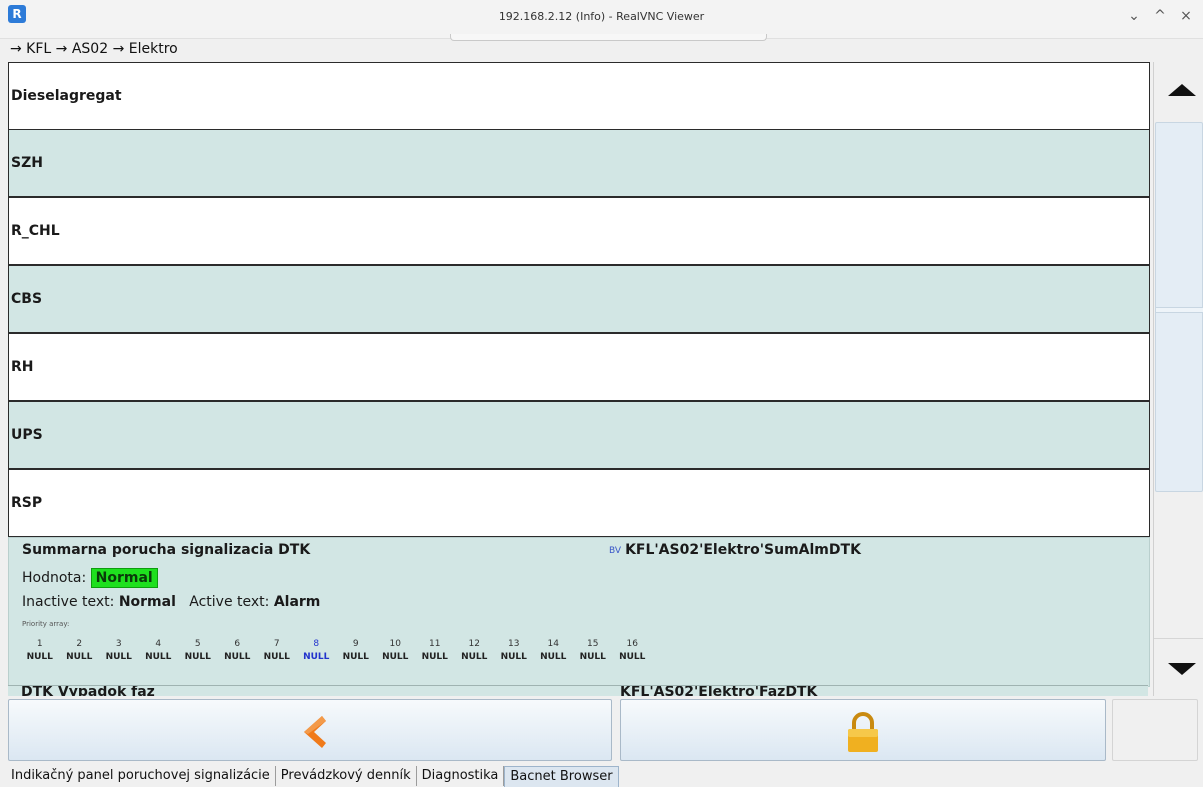  I want to click on scroll-track, so click(1178, 379).